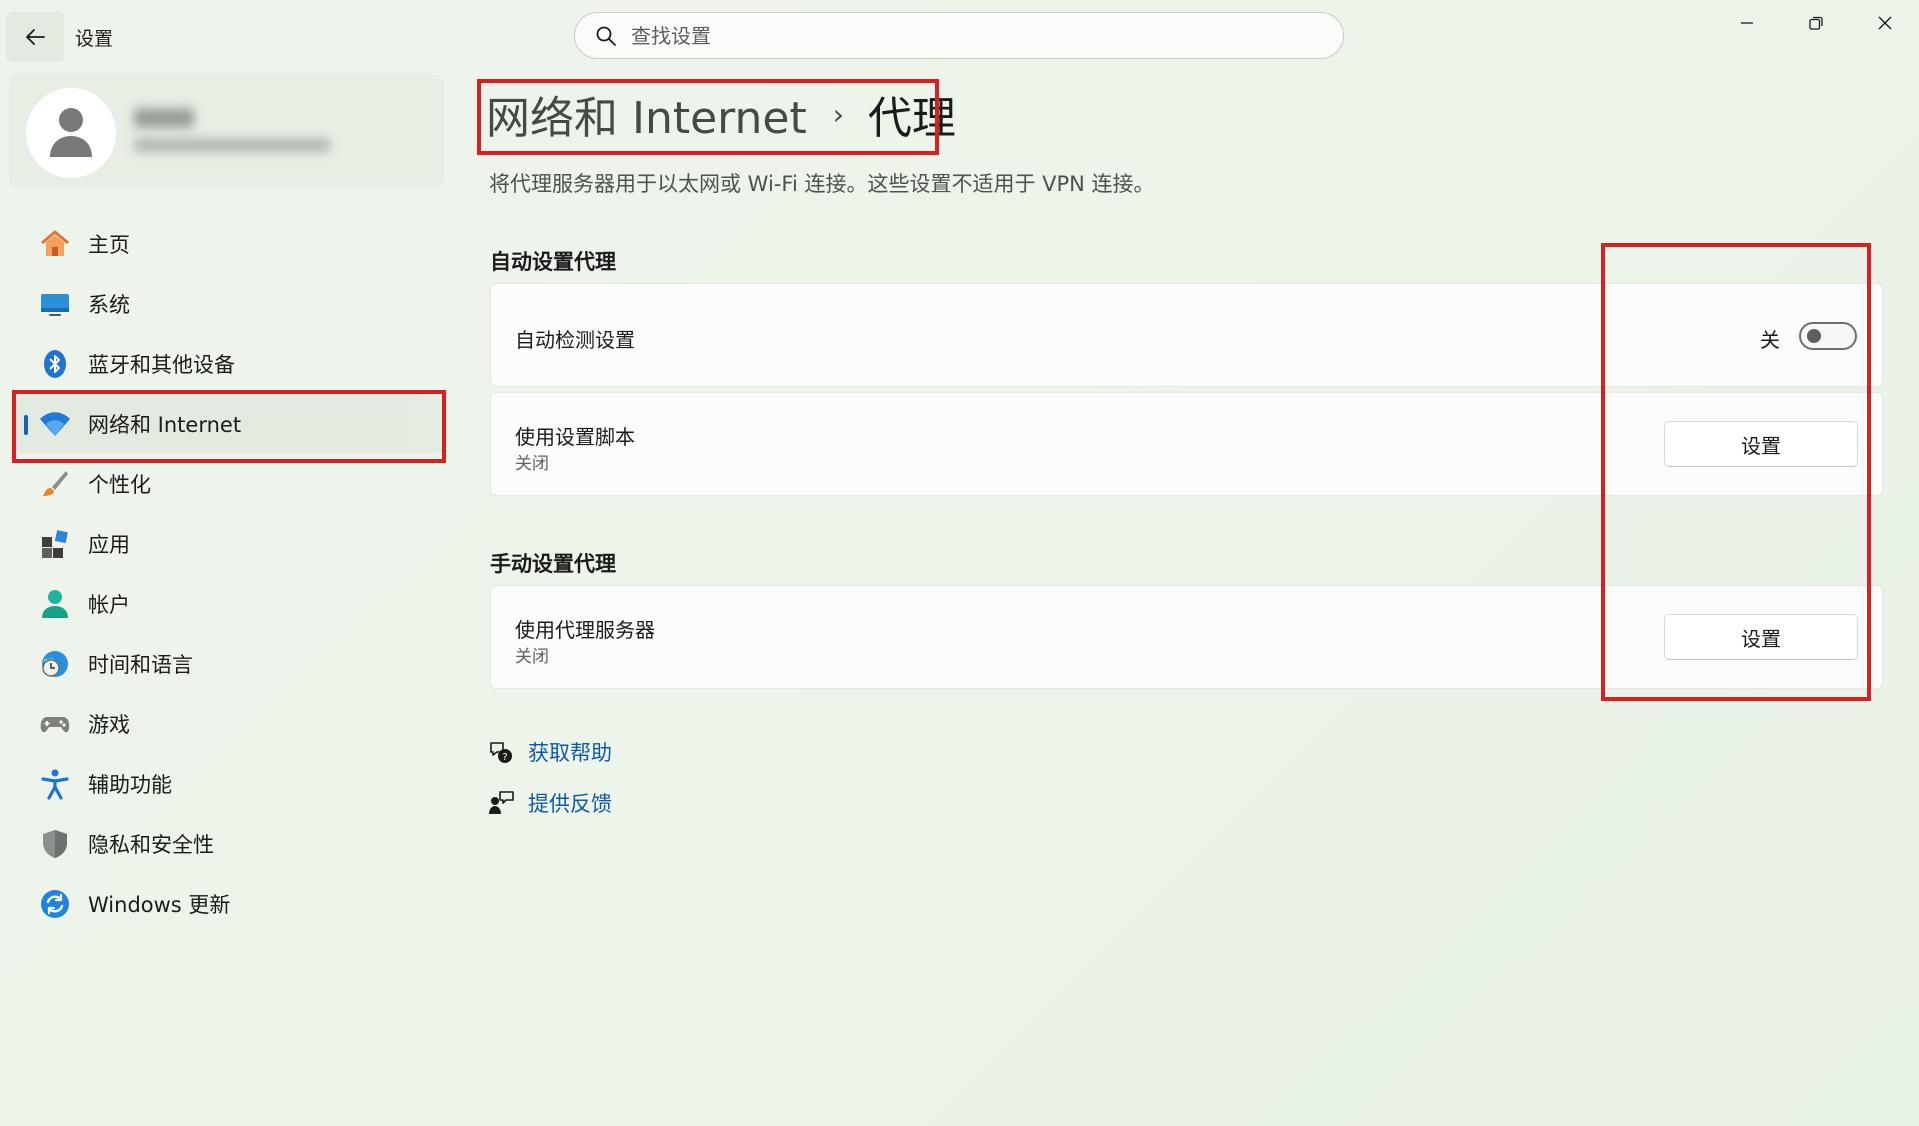 Image resolution: width=1919 pixels, height=1126 pixels. I want to click on get-help-label: 获取帮助, so click(570, 753).